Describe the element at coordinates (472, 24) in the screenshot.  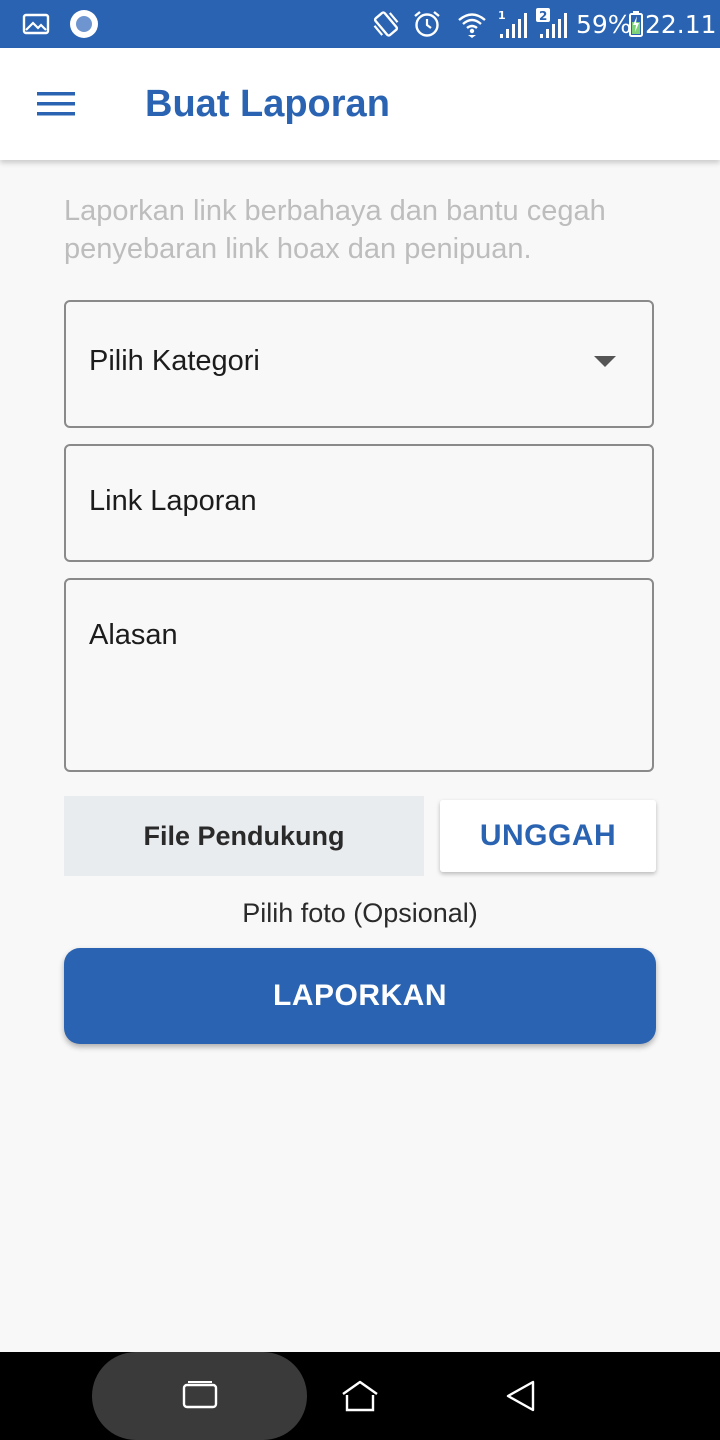
I see `wifi-icon` at that location.